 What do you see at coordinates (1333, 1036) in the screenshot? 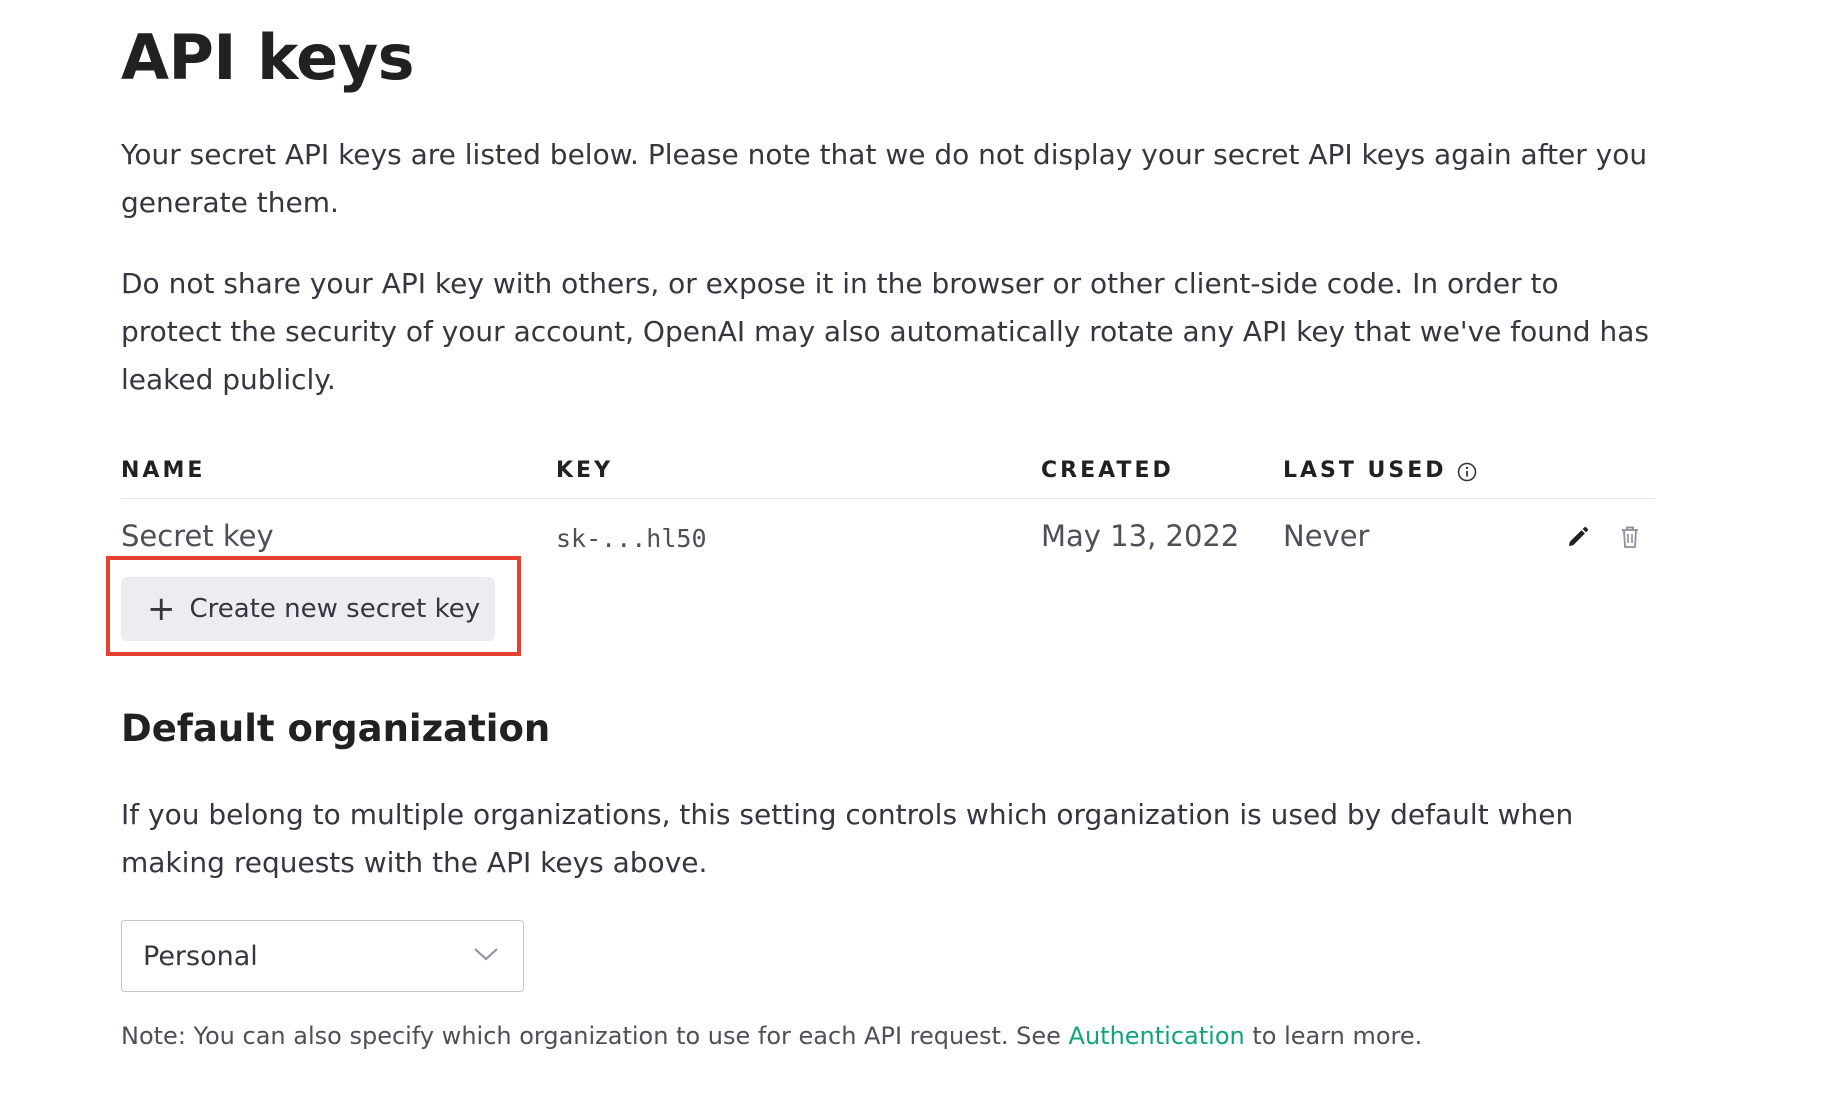
I see `note-text-after: to learn more.` at bounding box center [1333, 1036].